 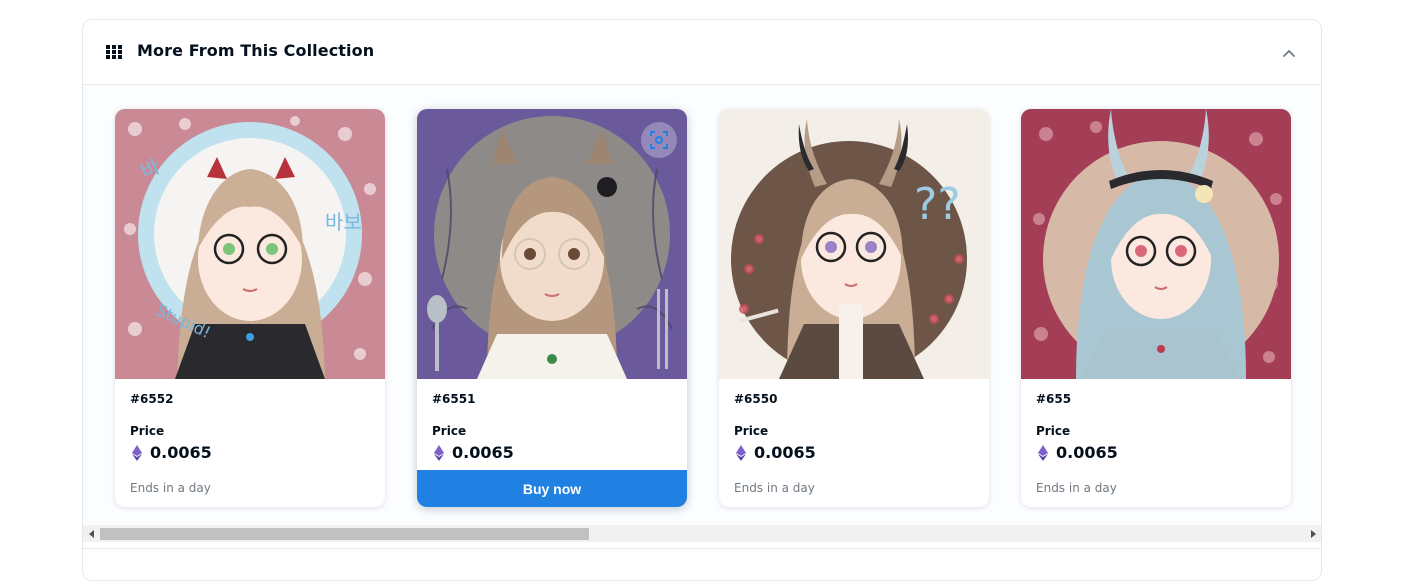 What do you see at coordinates (250, 244) in the screenshot?
I see `nft-image: 바 바보 Stupid!` at bounding box center [250, 244].